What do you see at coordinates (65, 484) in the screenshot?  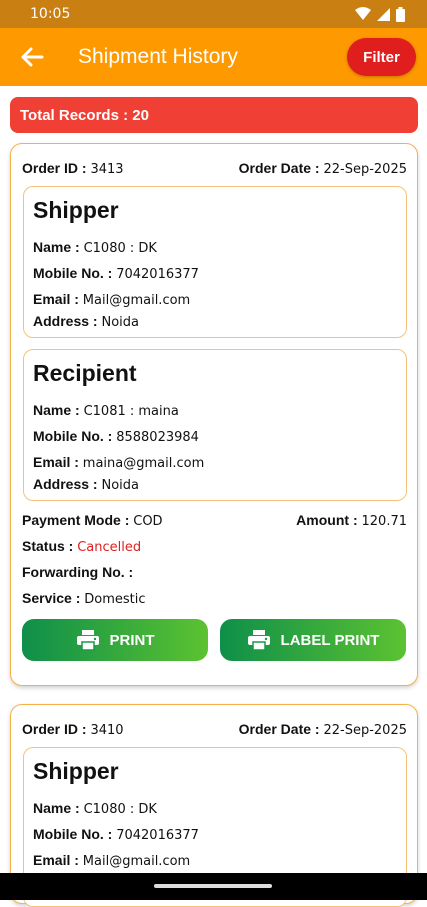 I see `recipient-address-label: Address :` at bounding box center [65, 484].